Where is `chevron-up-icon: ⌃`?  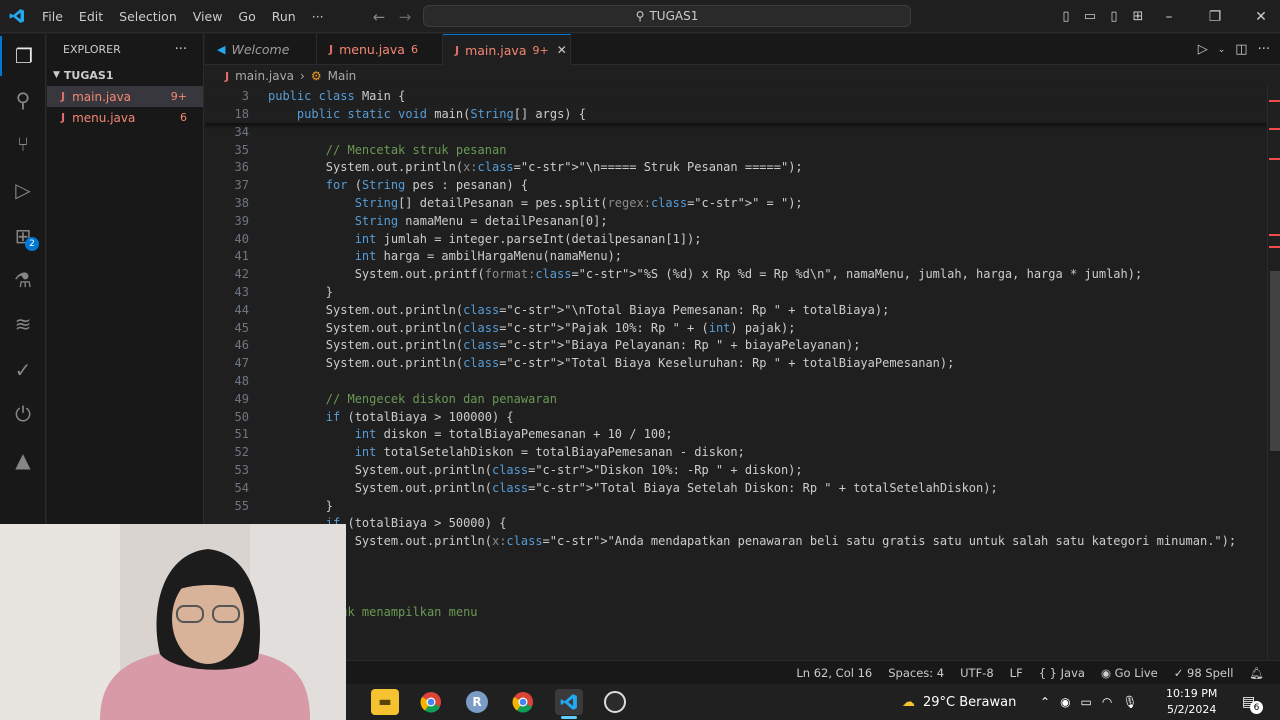
chevron-up-icon: ⌃ is located at coordinates (1045, 702).